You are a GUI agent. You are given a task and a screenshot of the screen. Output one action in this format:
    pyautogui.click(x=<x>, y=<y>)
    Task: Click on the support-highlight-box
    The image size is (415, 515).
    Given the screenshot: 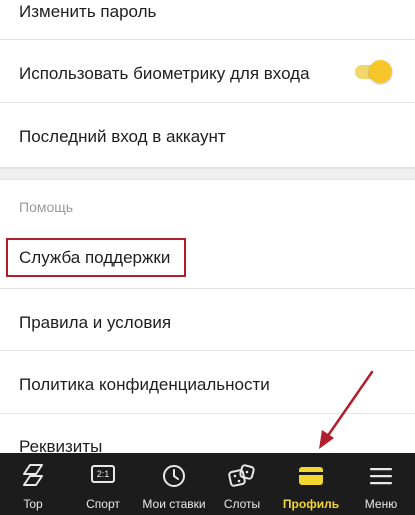 What is the action you would take?
    pyautogui.click(x=96, y=257)
    